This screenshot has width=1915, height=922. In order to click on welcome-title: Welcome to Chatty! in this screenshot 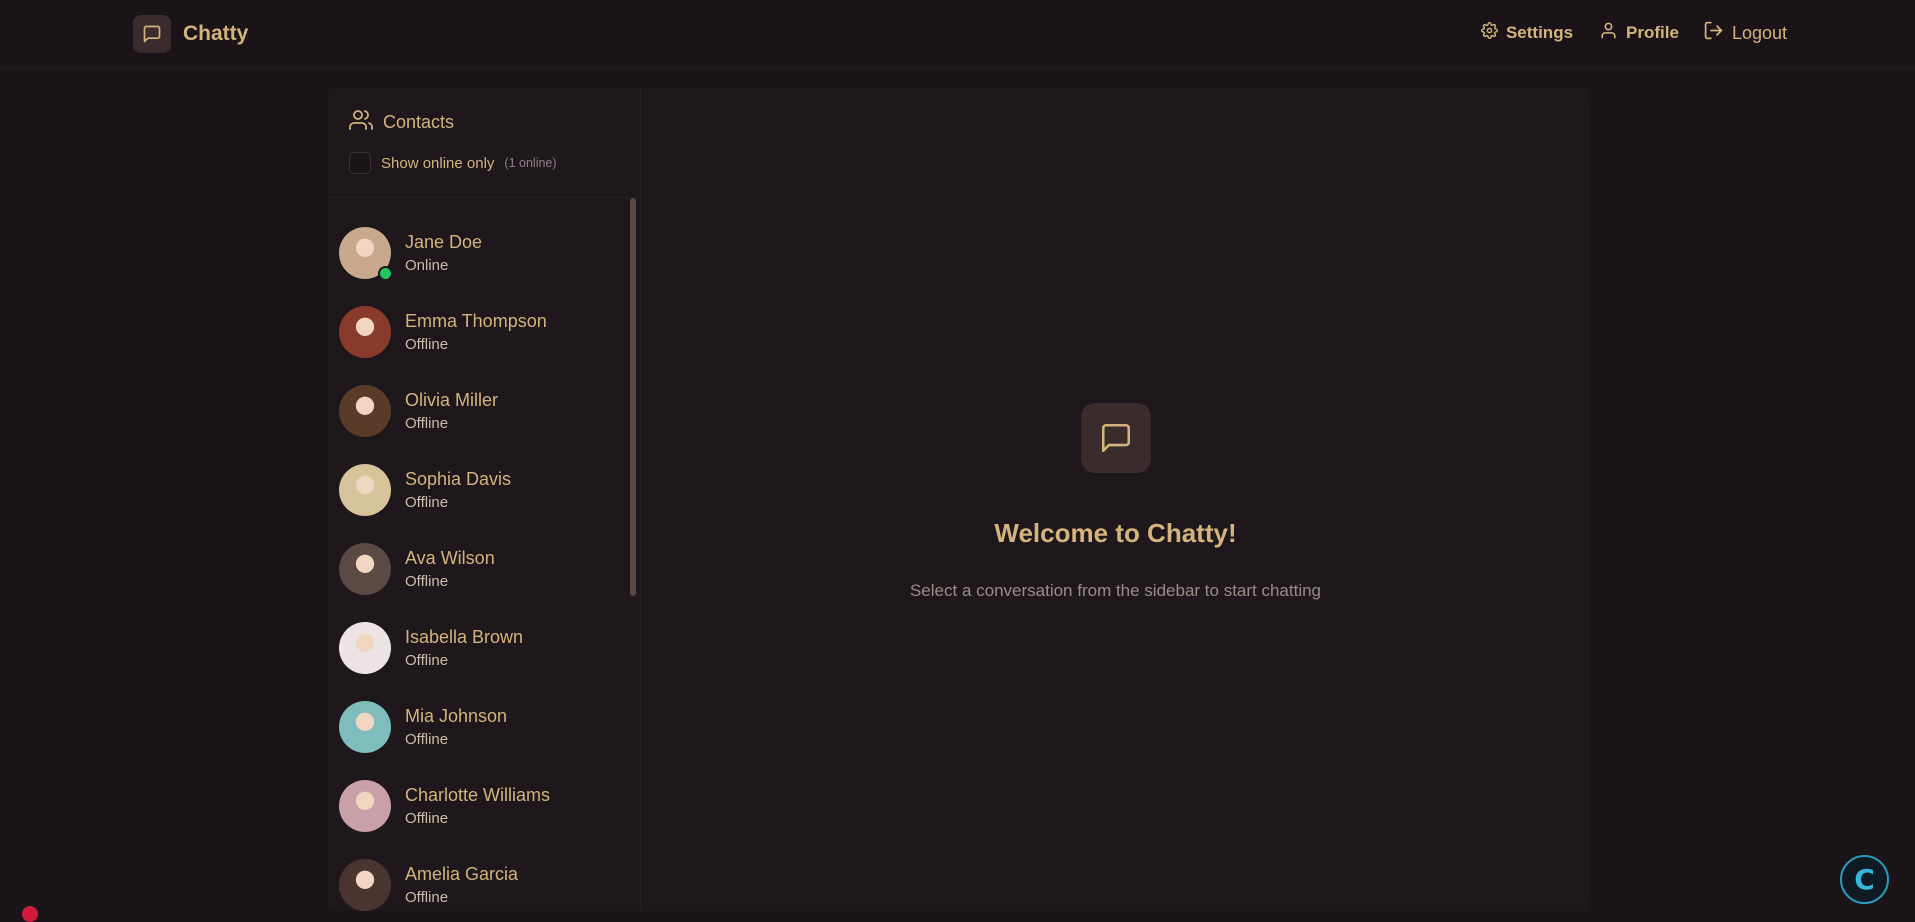, I will do `click(1115, 533)`.